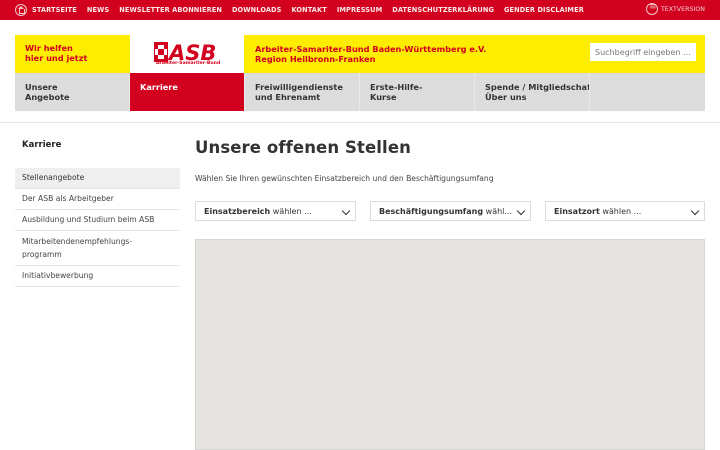 Image resolution: width=720 pixels, height=450 pixels. I want to click on sidebar-item-label-line-1: Mitarbeitendenempfehlungs-, so click(77, 241).